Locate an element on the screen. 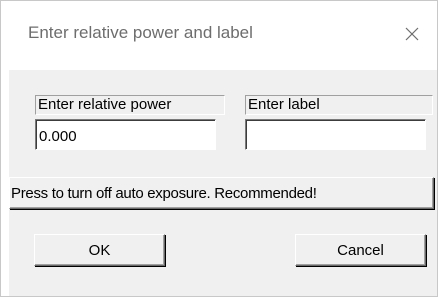  relative-power-input is located at coordinates (125, 134).